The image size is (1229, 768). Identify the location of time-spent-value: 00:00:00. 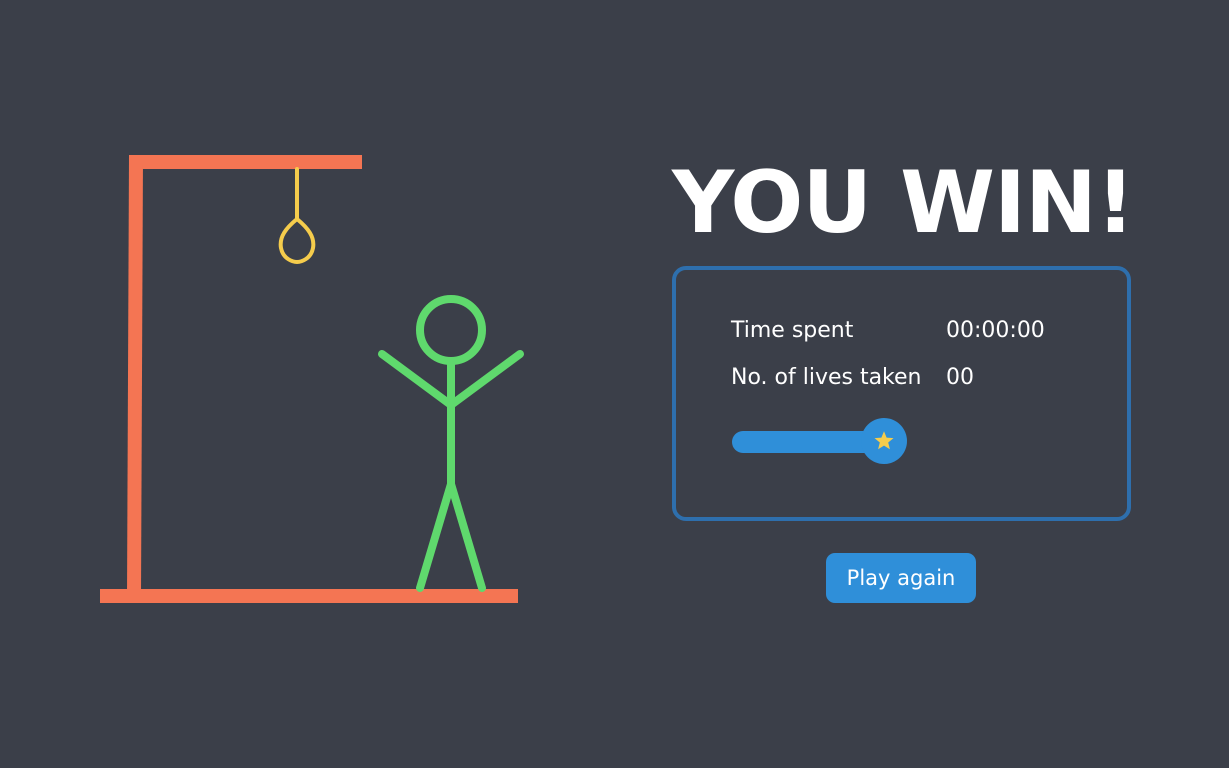
(995, 330).